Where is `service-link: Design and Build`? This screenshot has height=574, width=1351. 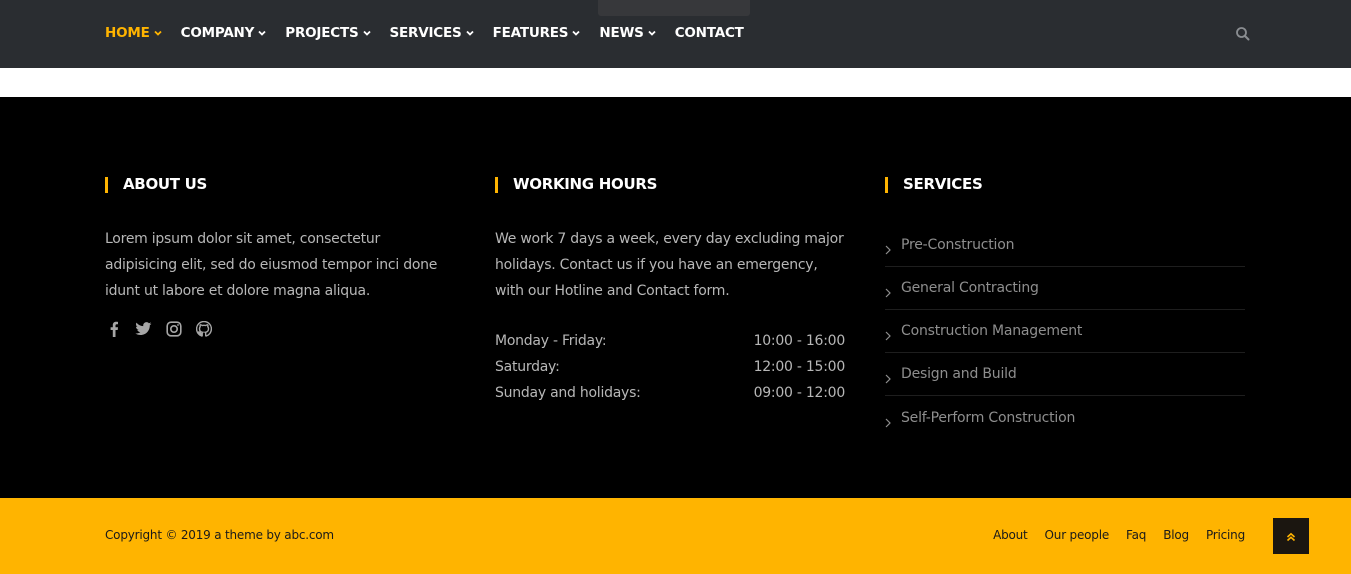 service-link: Design and Build is located at coordinates (1065, 374).